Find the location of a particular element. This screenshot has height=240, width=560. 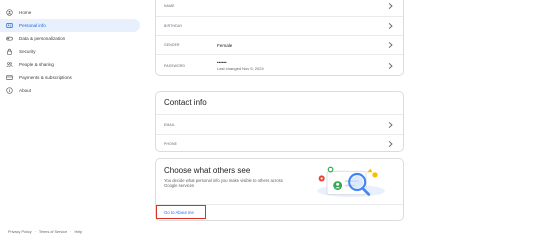

footer: Privacy Policy · Terms of Service · Help is located at coordinates (45, 232).